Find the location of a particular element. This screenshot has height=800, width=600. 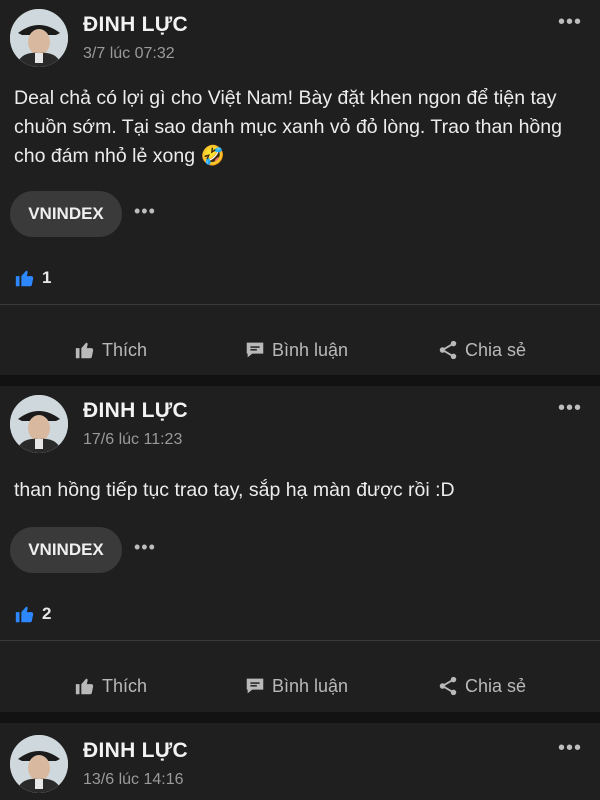

post-header: ĐINH LỰC 17/6 lúc 11:23 ••• is located at coordinates (300, 425).